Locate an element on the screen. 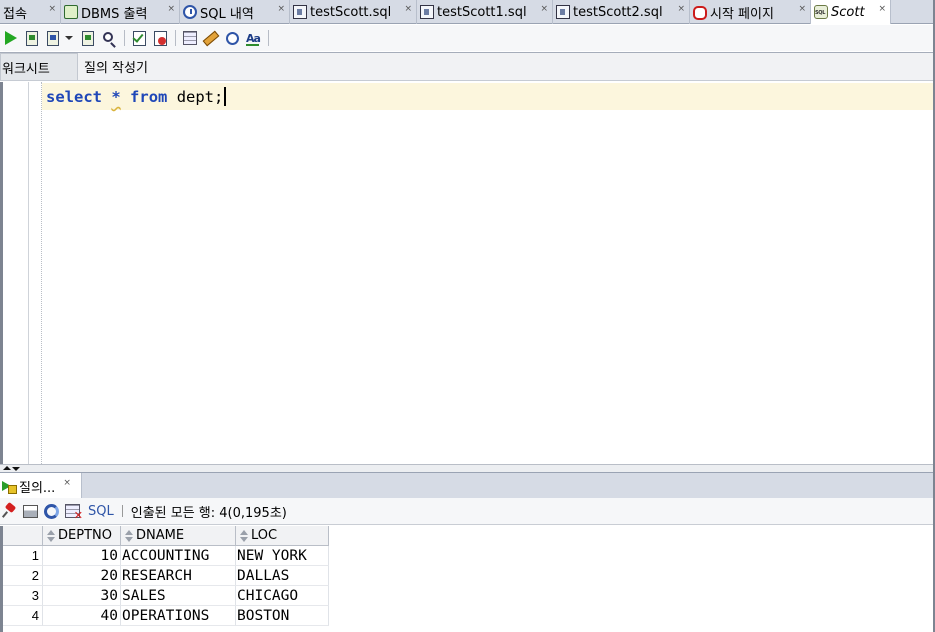  clock-icon is located at coordinates (232, 38).